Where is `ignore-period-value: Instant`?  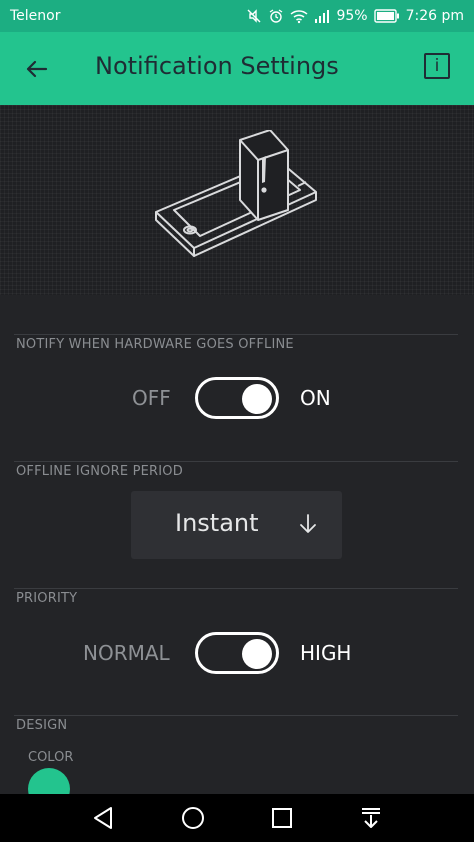
ignore-period-value: Instant is located at coordinates (217, 523).